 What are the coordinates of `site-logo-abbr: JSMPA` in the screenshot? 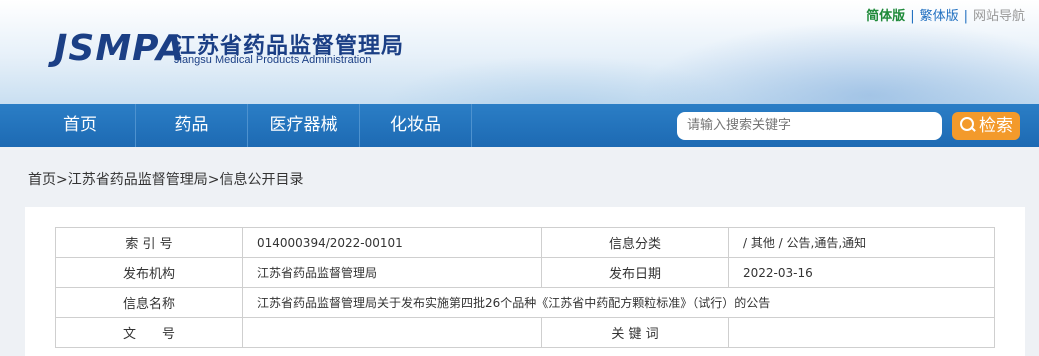 It's located at (119, 48).